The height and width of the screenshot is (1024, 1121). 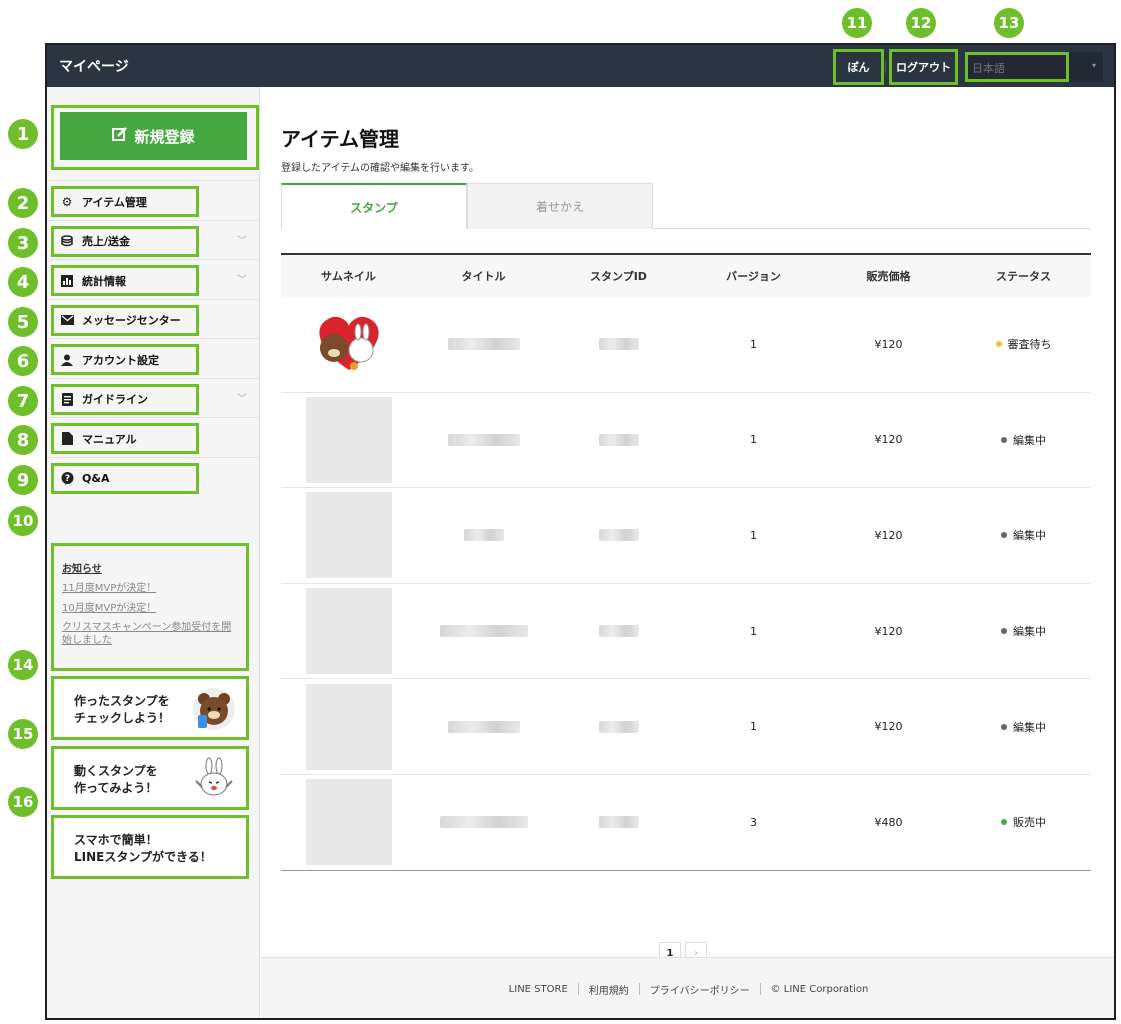 I want to click on sidebar-item-label: アカウント設定, so click(x=120, y=360).